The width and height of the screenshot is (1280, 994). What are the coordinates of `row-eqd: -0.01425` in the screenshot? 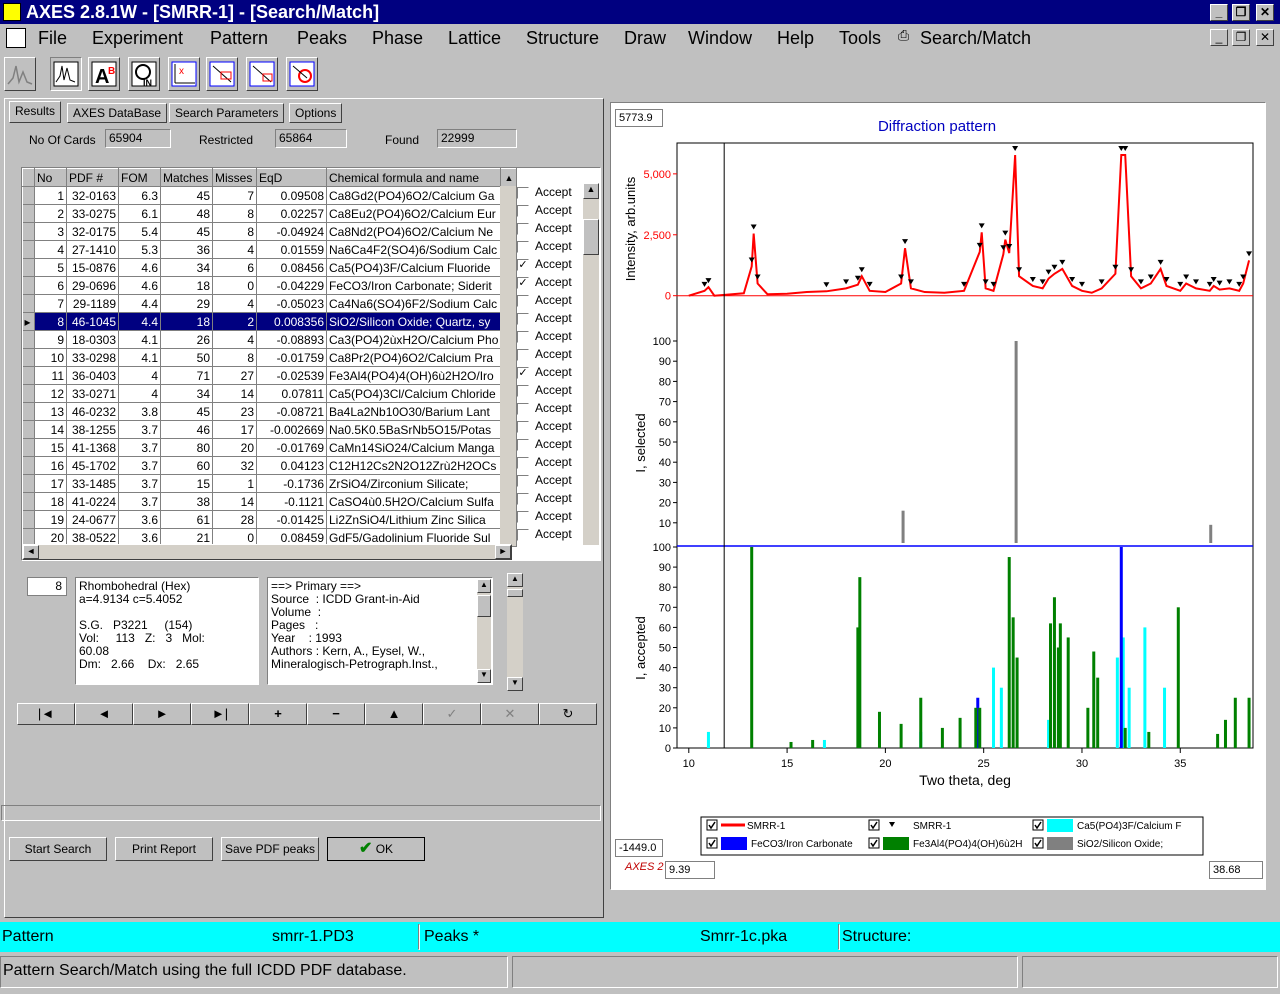 It's located at (291, 519).